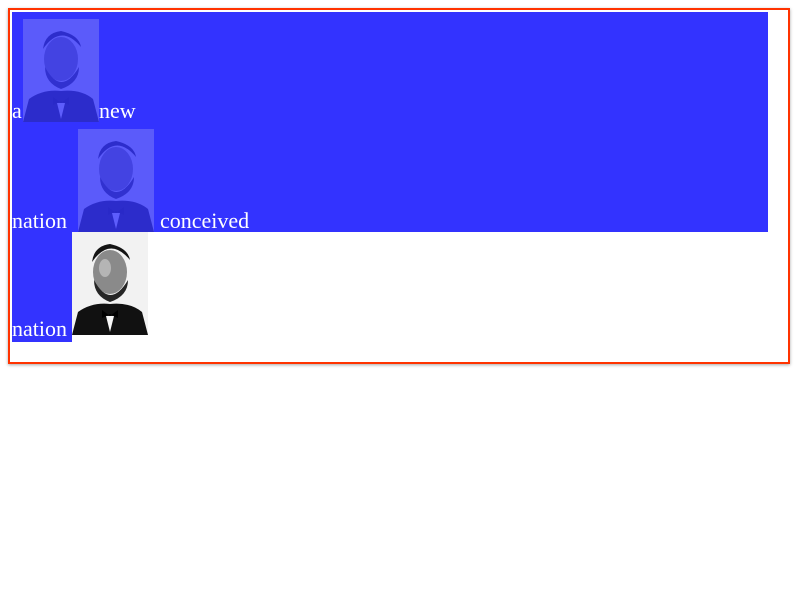 Image resolution: width=800 pixels, height=600 pixels. Describe the element at coordinates (117, 110) in the screenshot. I see `word-new: new` at that location.